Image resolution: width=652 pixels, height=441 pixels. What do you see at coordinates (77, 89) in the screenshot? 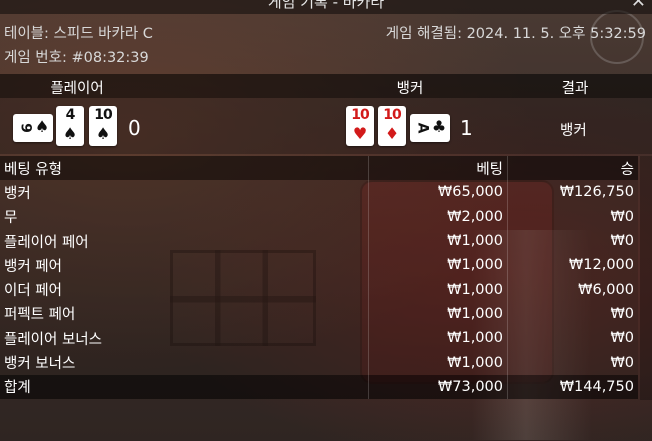
I see `player-column-header: 플레이어` at bounding box center [77, 89].